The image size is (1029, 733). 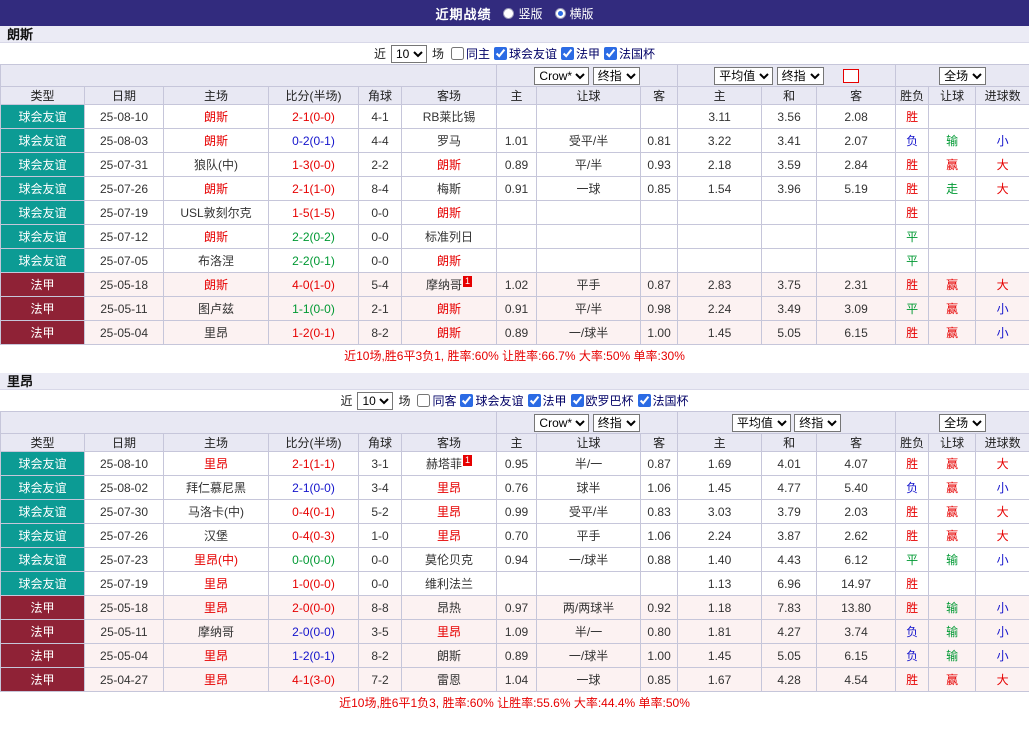 What do you see at coordinates (659, 463) in the screenshot?
I see `away-odds: 0.87` at bounding box center [659, 463].